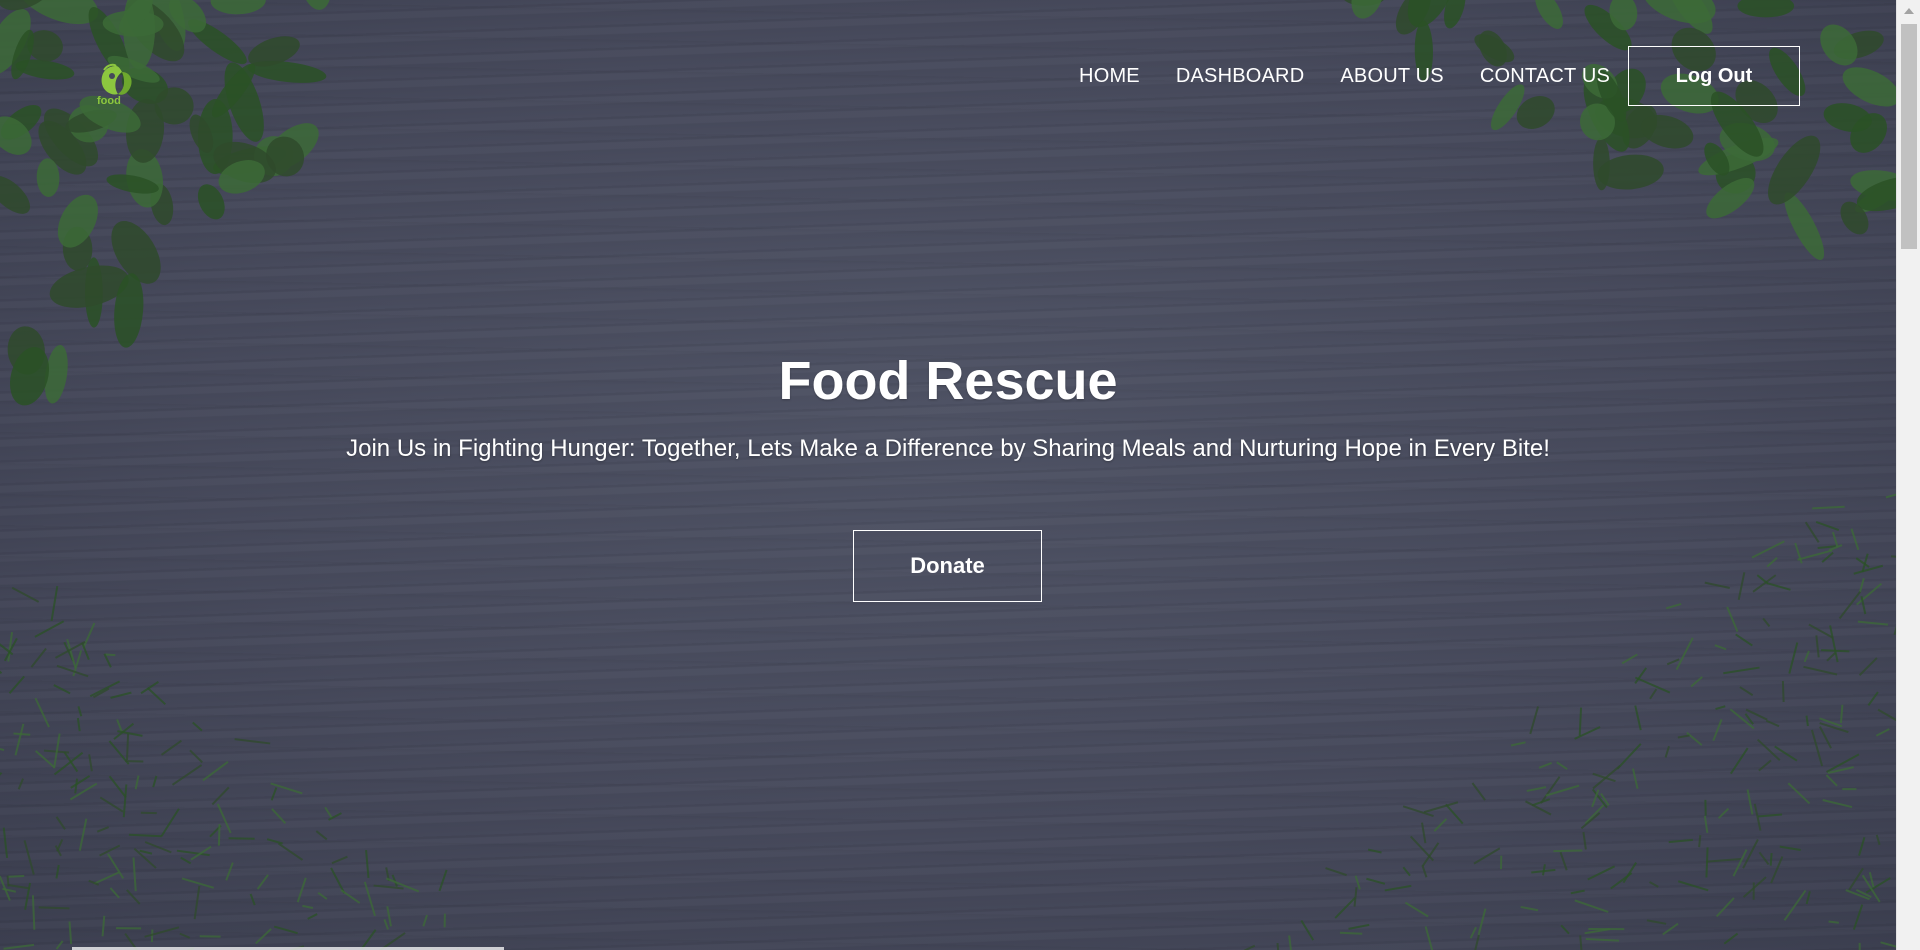  Describe the element at coordinates (109, 101) in the screenshot. I see `logo-text: food` at that location.